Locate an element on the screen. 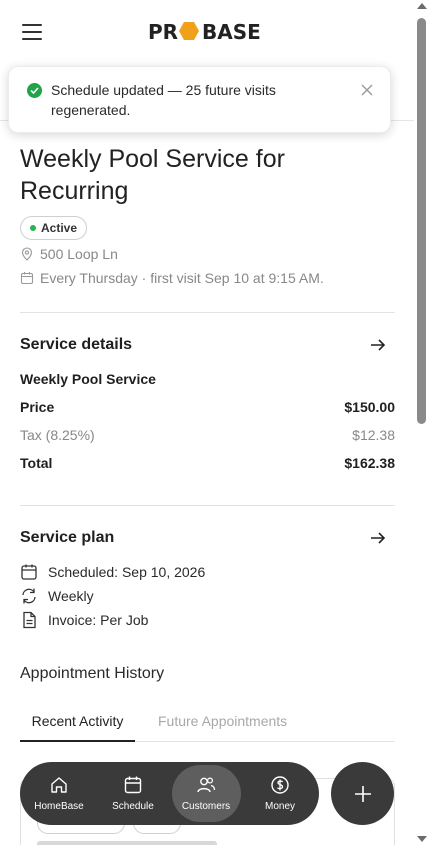 The height and width of the screenshot is (845, 430). service-plan-arrow-icon is located at coordinates (378, 538).